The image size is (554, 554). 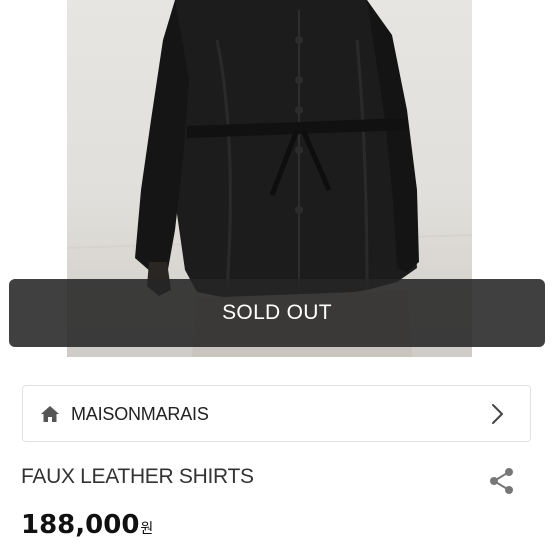 What do you see at coordinates (501, 481) in the screenshot?
I see `share-icon` at bounding box center [501, 481].